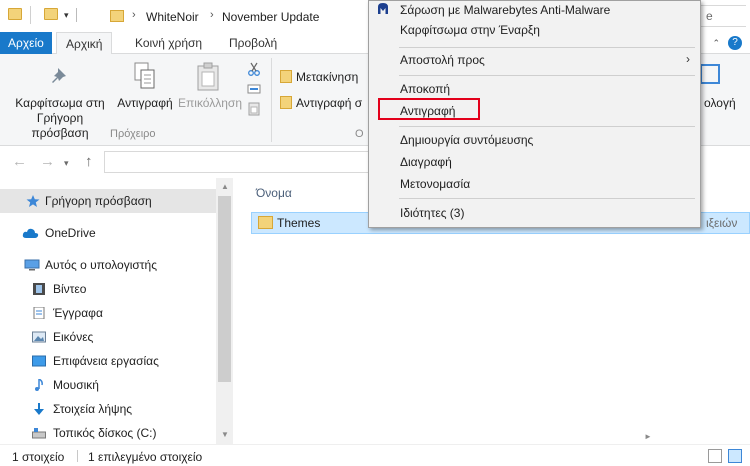  I want to click on sidebar-item-quick-access: Γρήγορη πρόσβαση, so click(108, 201).